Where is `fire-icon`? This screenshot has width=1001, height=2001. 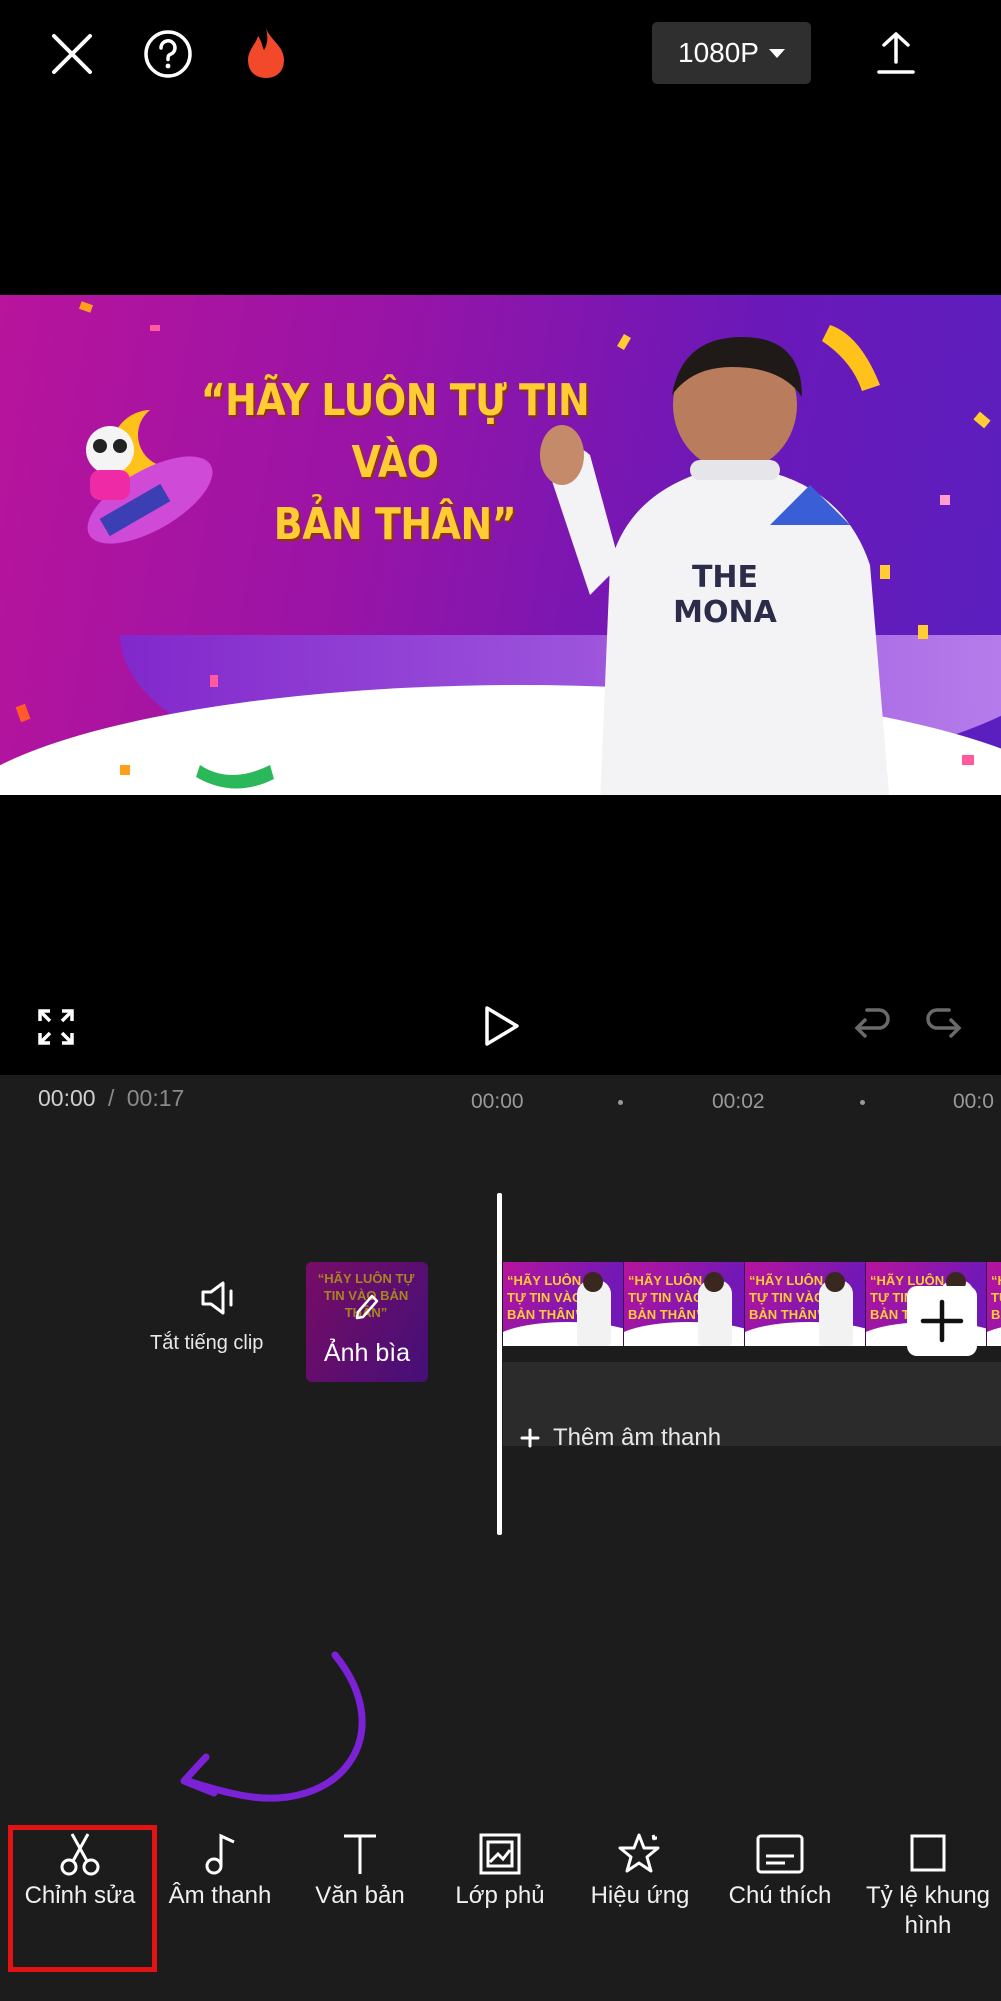 fire-icon is located at coordinates (266, 53).